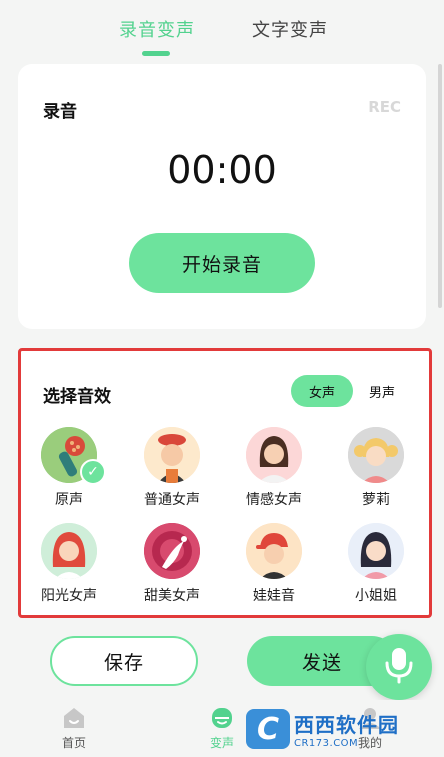 The height and width of the screenshot is (757, 444). What do you see at coordinates (382, 391) in the screenshot?
I see `male-voice-toggle: 男声` at bounding box center [382, 391].